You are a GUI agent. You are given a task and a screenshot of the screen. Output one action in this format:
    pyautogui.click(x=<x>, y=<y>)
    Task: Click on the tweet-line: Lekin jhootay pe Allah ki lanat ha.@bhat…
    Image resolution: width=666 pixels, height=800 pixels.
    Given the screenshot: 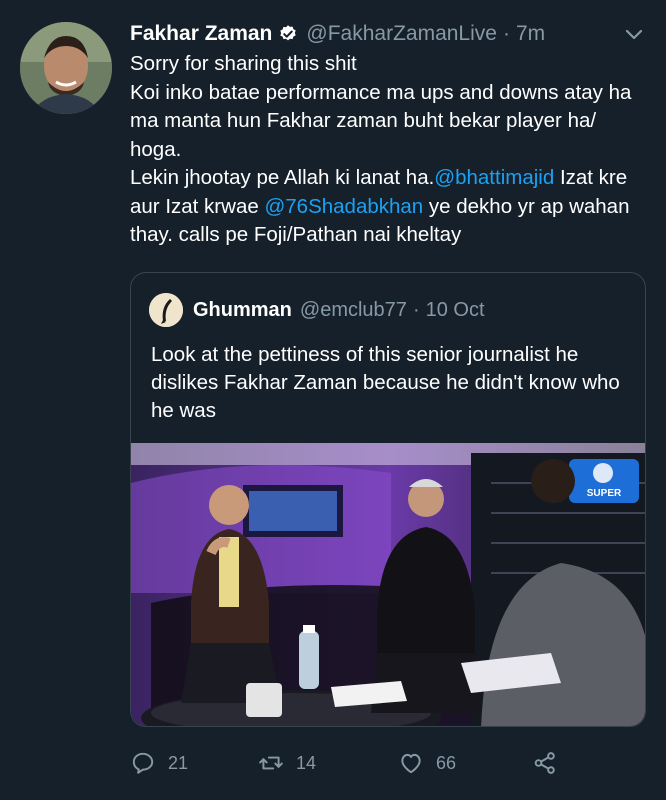 What is the action you would take?
    pyautogui.click(x=390, y=207)
    